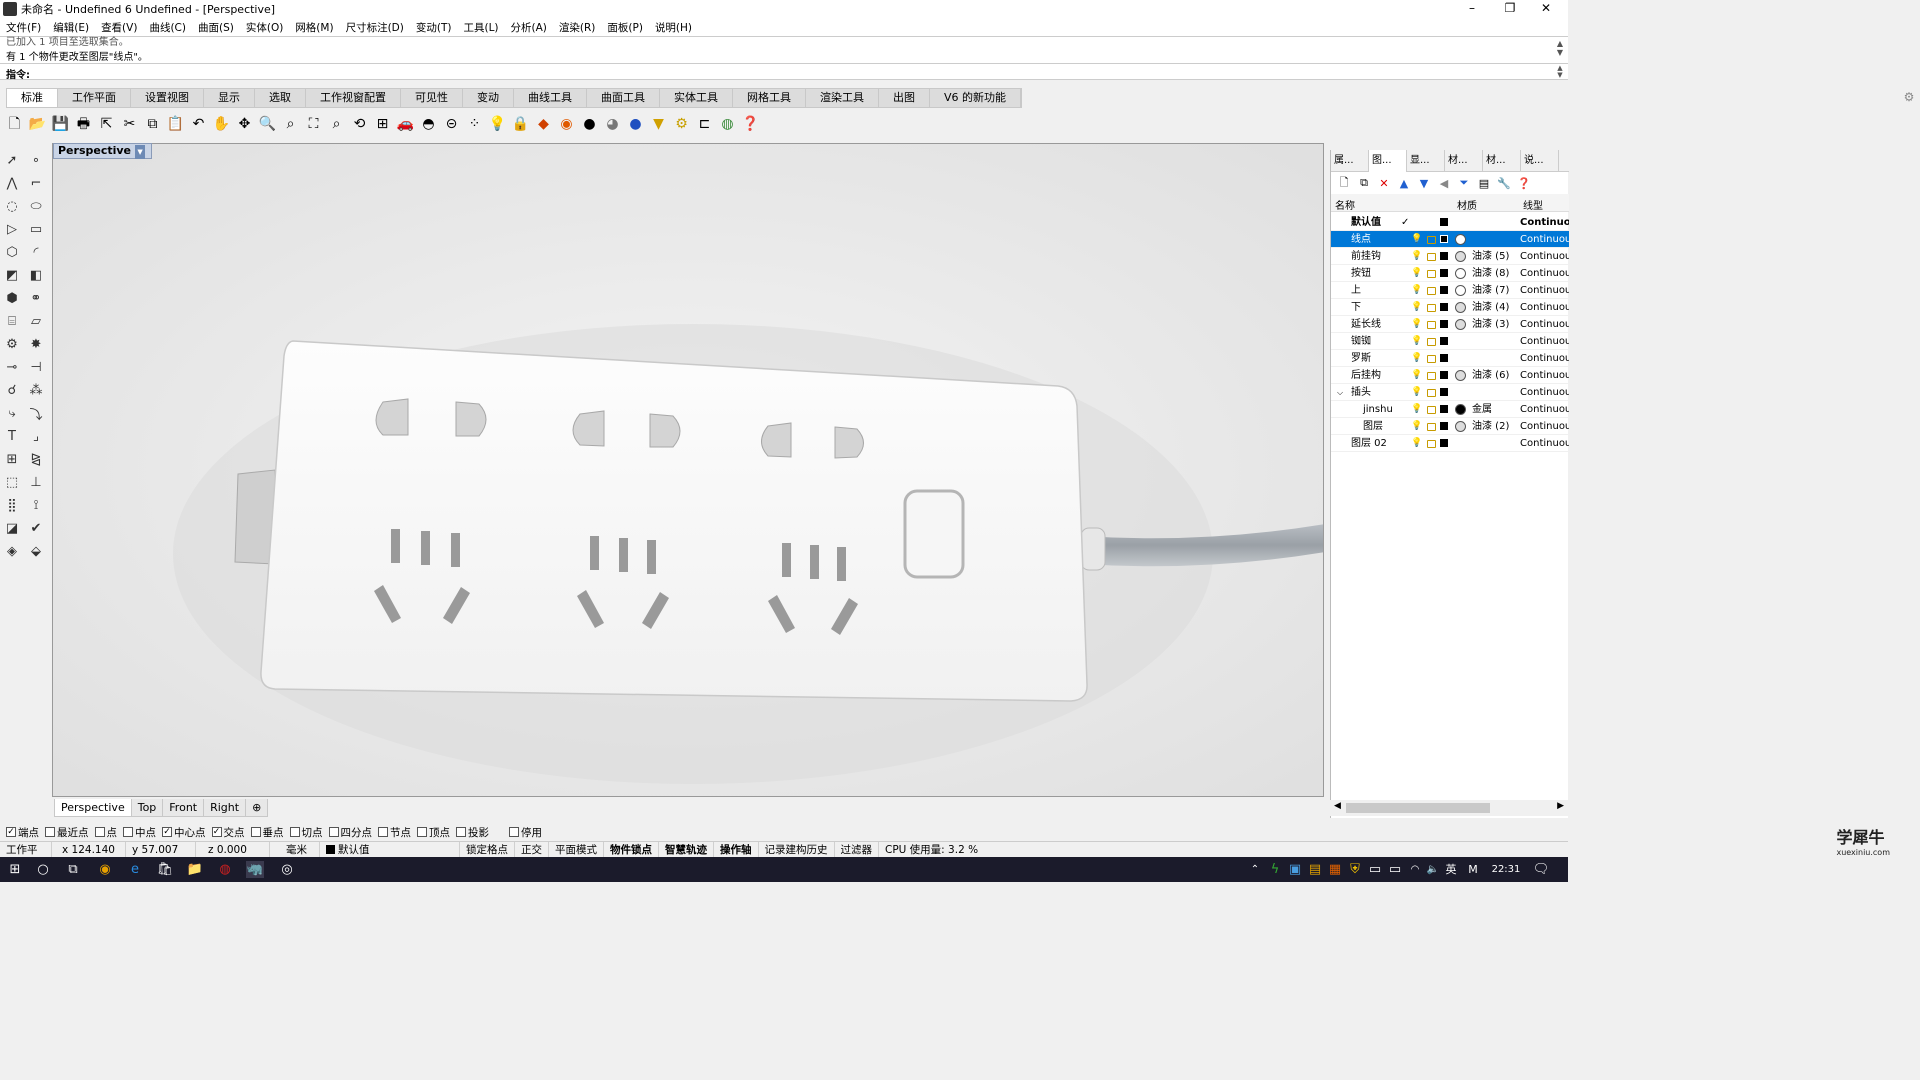  Describe the element at coordinates (375, 27) in the screenshot. I see `menu-dimension: 尺寸标注(D)` at that location.